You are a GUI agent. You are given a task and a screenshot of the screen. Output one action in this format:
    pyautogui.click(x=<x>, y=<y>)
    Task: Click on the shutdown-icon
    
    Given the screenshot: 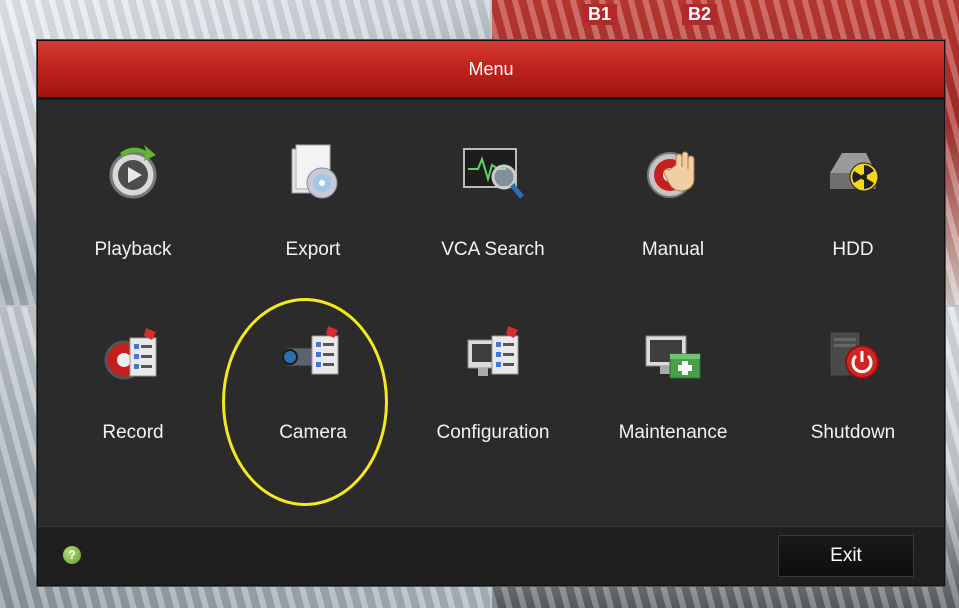 What is the action you would take?
    pyautogui.click(x=853, y=355)
    